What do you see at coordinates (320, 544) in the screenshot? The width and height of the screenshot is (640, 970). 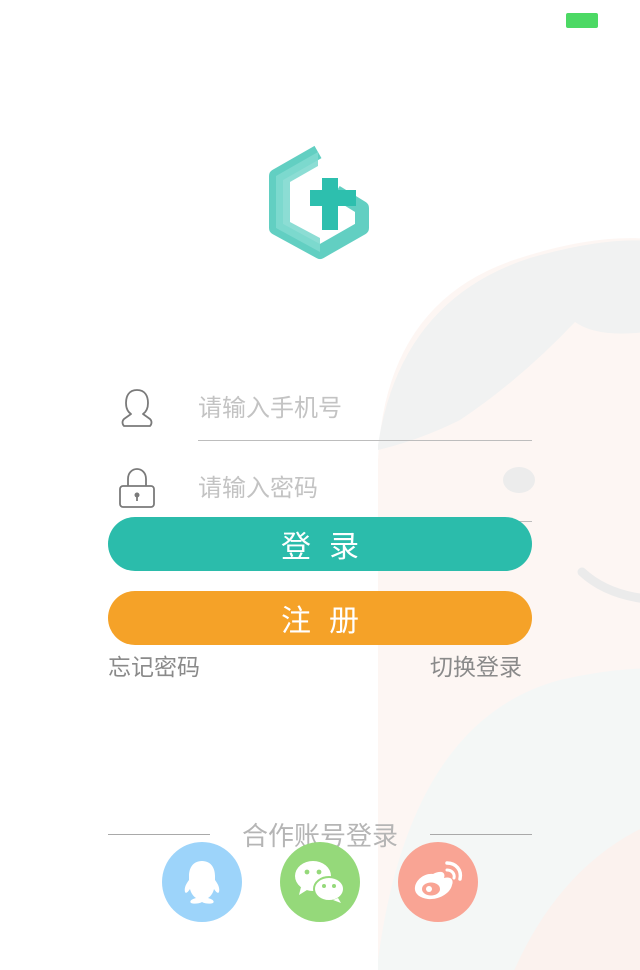 I see `login-button: 登录` at bounding box center [320, 544].